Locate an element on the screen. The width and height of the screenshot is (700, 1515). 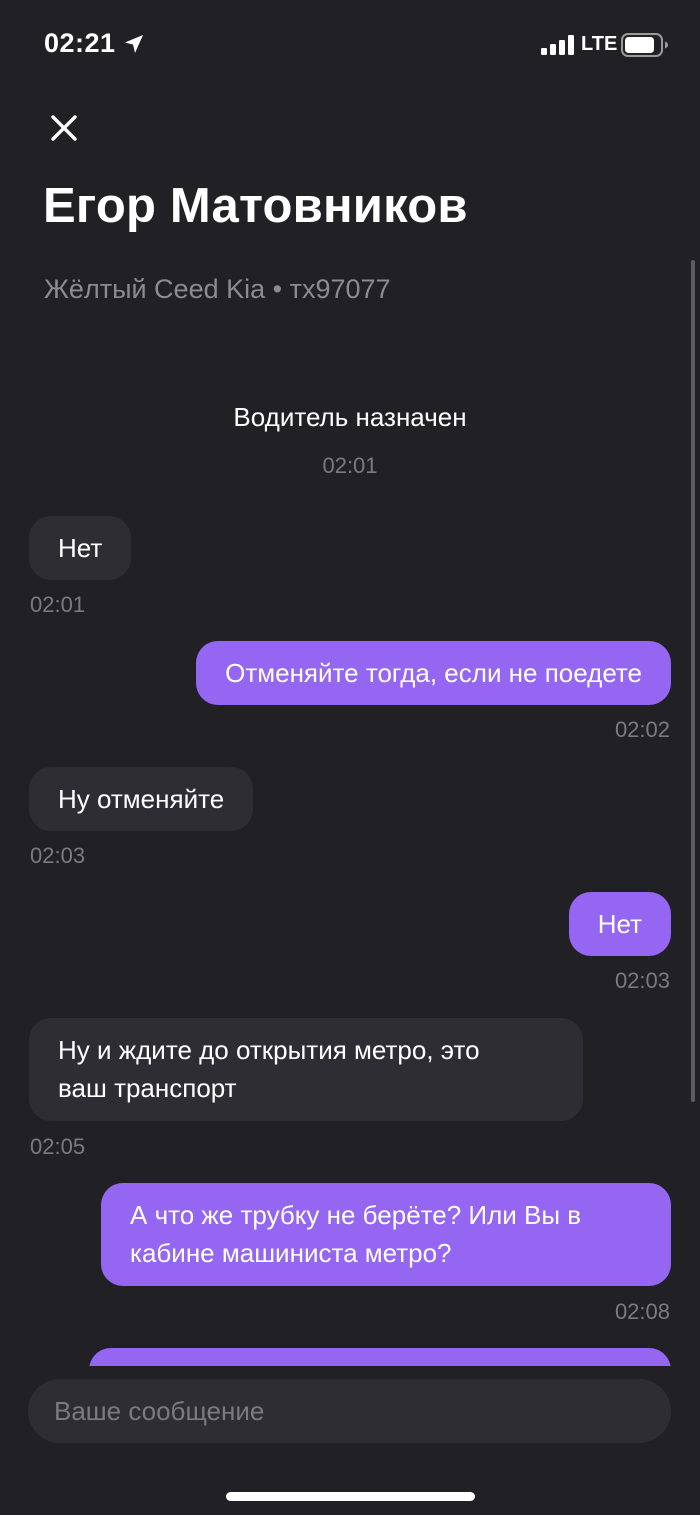
driver-name: Егор Матовников is located at coordinates (255, 206).